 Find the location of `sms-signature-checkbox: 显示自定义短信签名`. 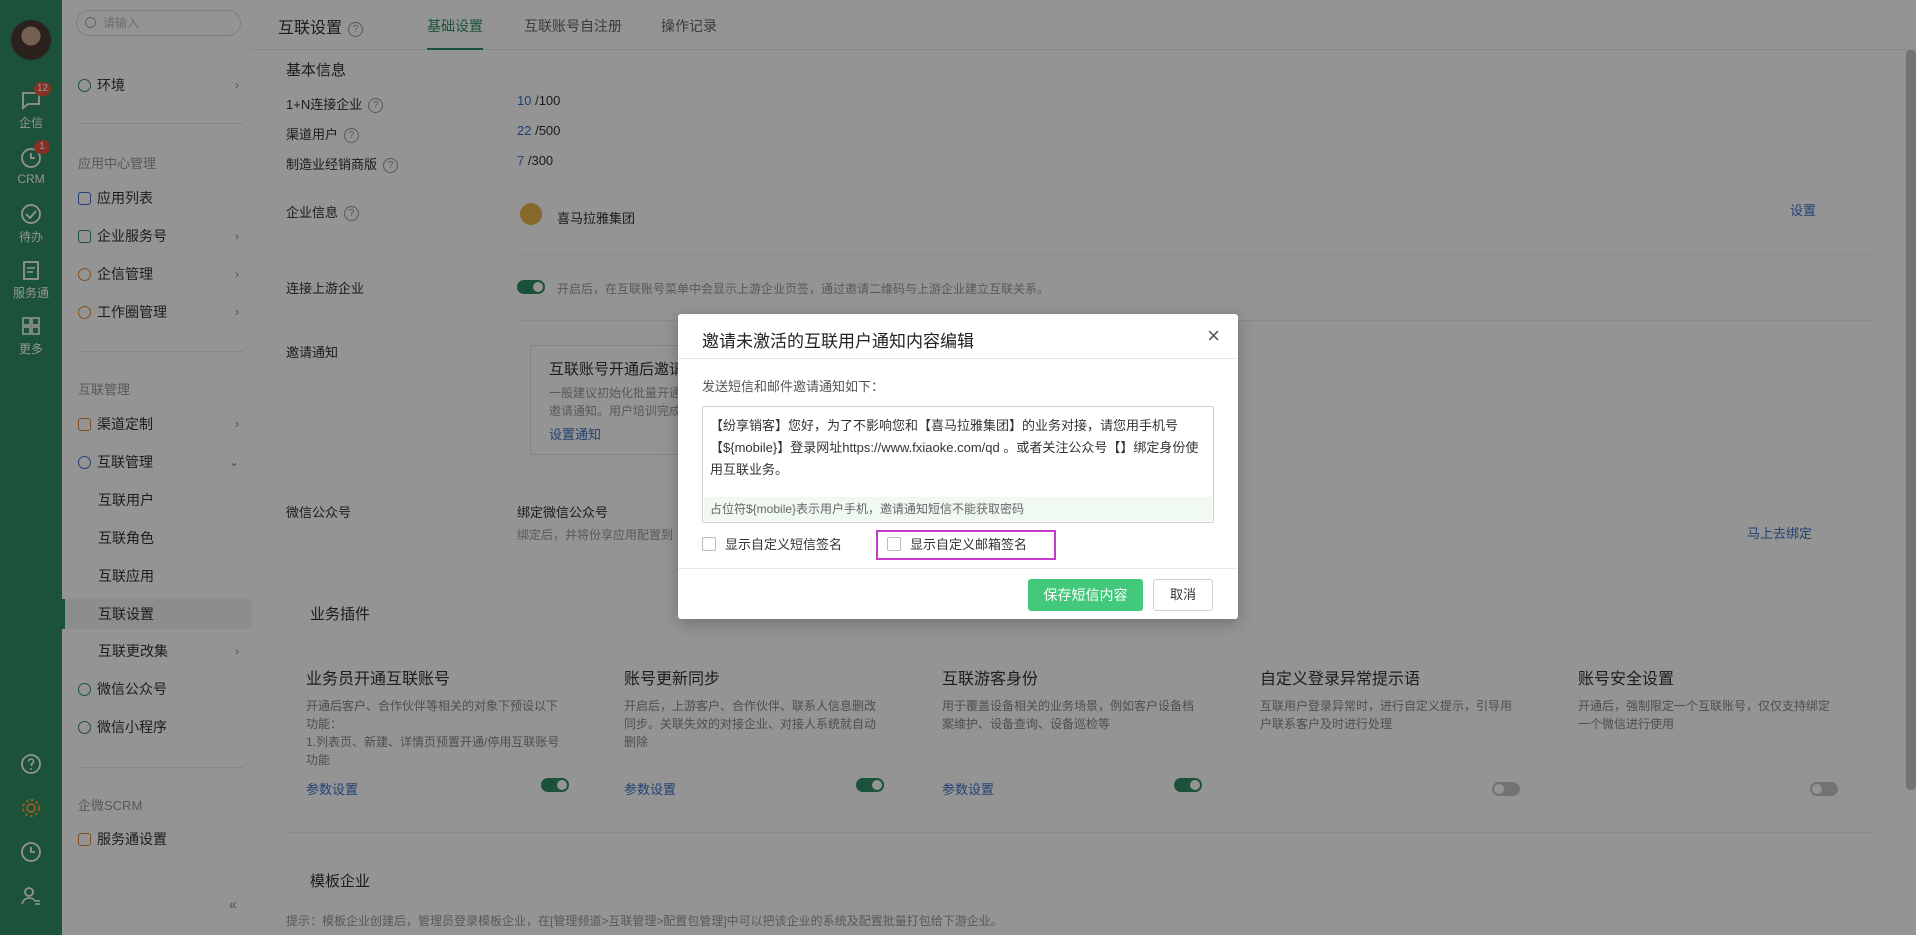

sms-signature-checkbox: 显示自定义短信签名 is located at coordinates (772, 543).